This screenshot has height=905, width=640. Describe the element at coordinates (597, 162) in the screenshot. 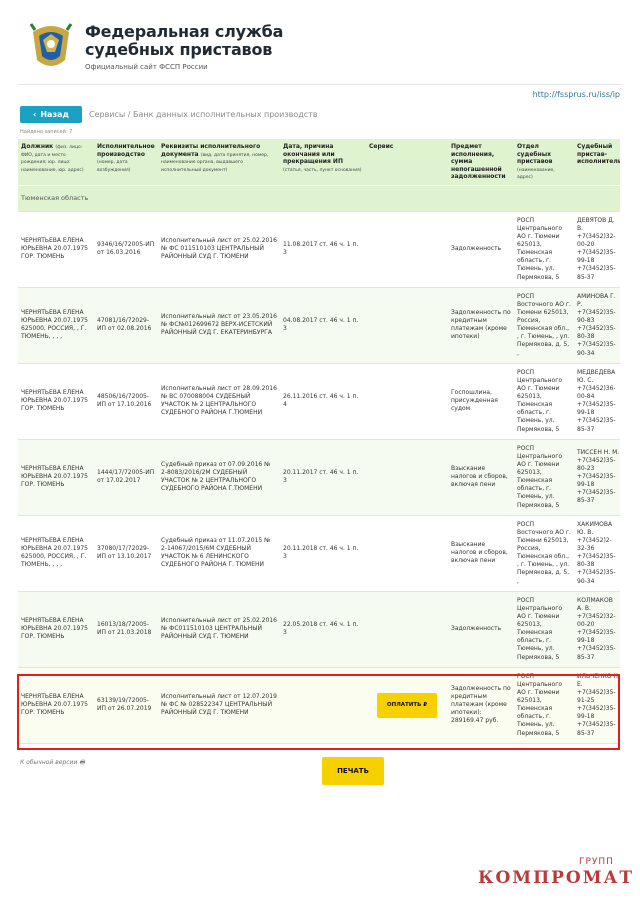

I see `col-header-bailiff: Судебный пристав-исполнитель` at that location.